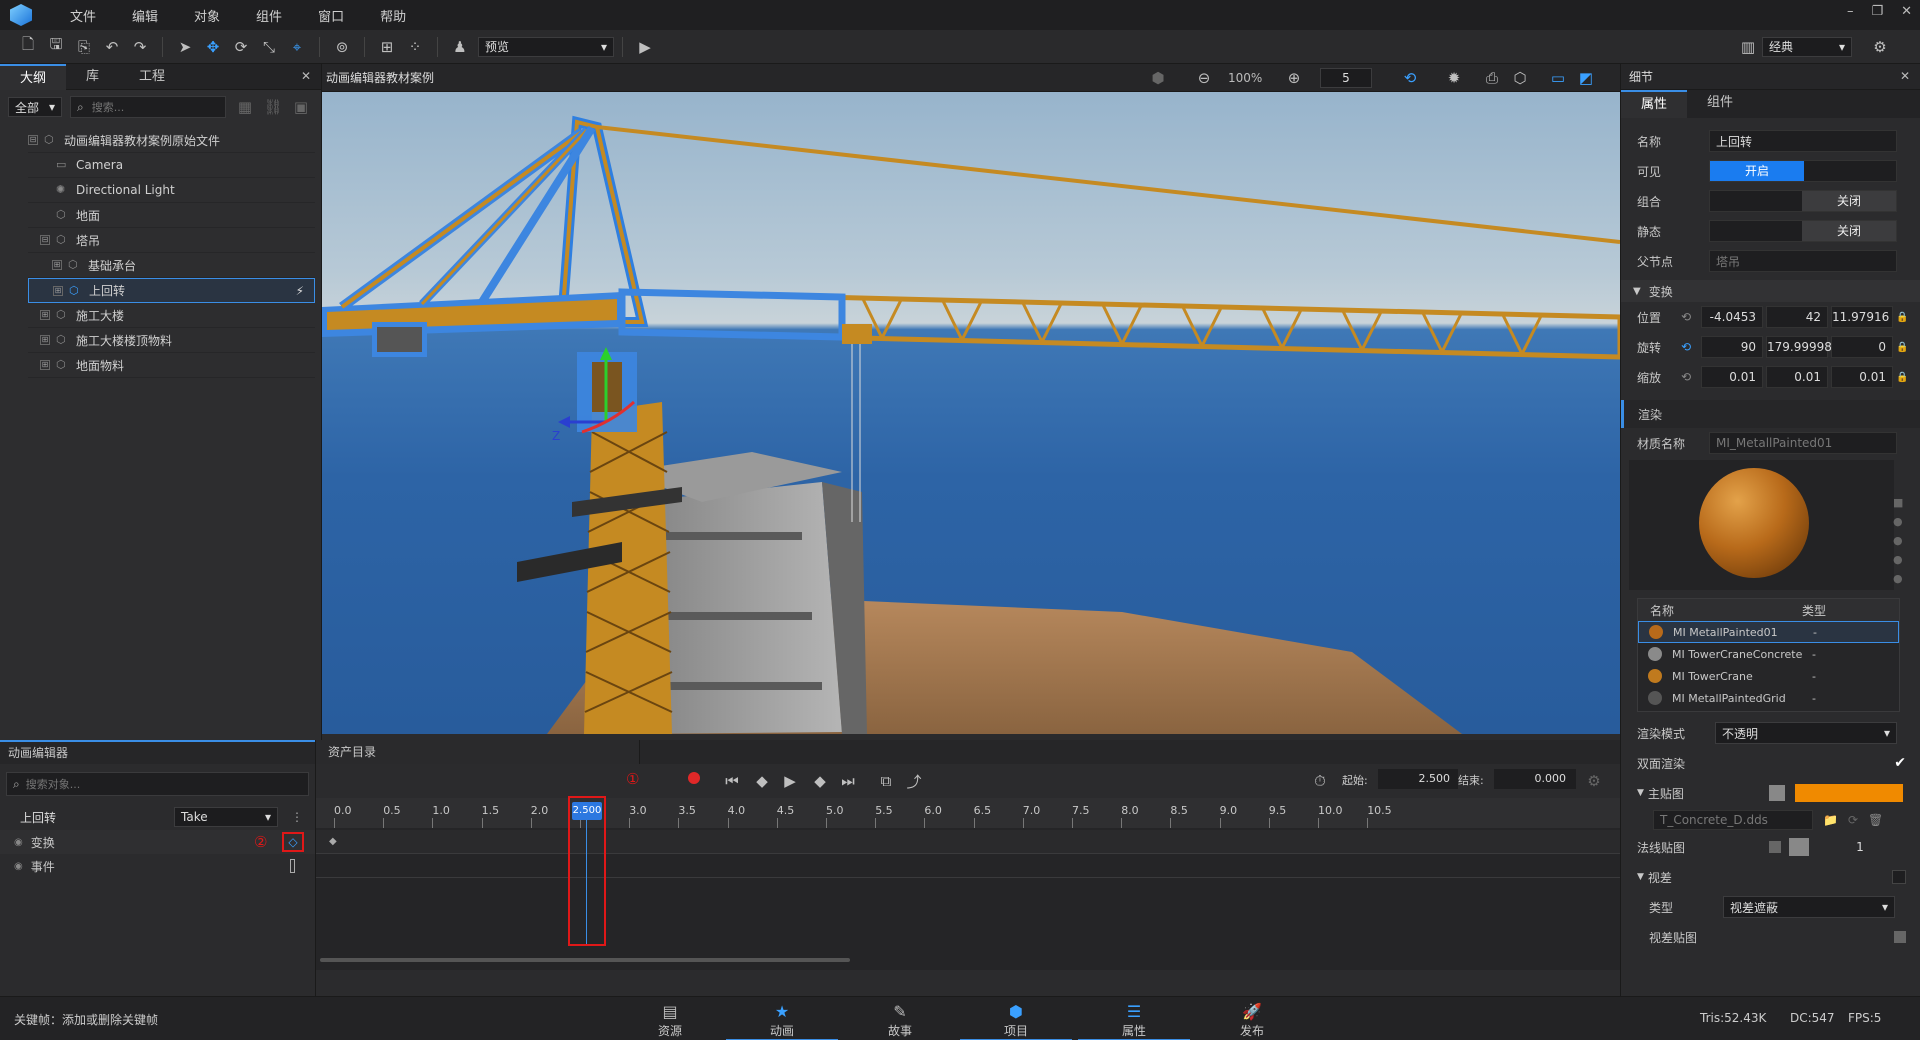 The height and width of the screenshot is (1040, 1920). Describe the element at coordinates (171, 140) in the screenshot. I see `tree-item: ⊟ ⬡ 动画编辑器教材案例原始文件` at that location.